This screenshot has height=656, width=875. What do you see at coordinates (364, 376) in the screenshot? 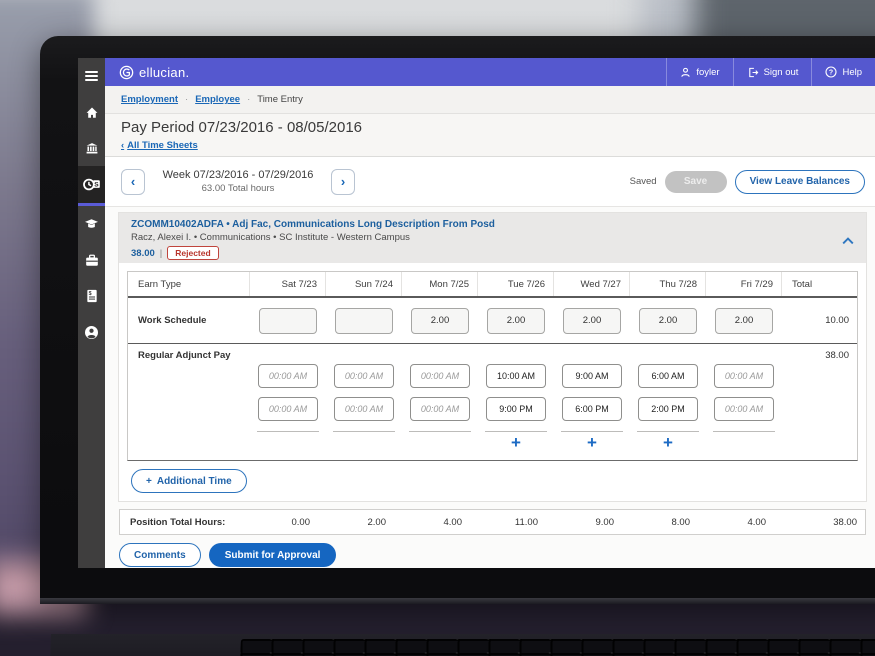
I see `time-in-sun` at bounding box center [364, 376].